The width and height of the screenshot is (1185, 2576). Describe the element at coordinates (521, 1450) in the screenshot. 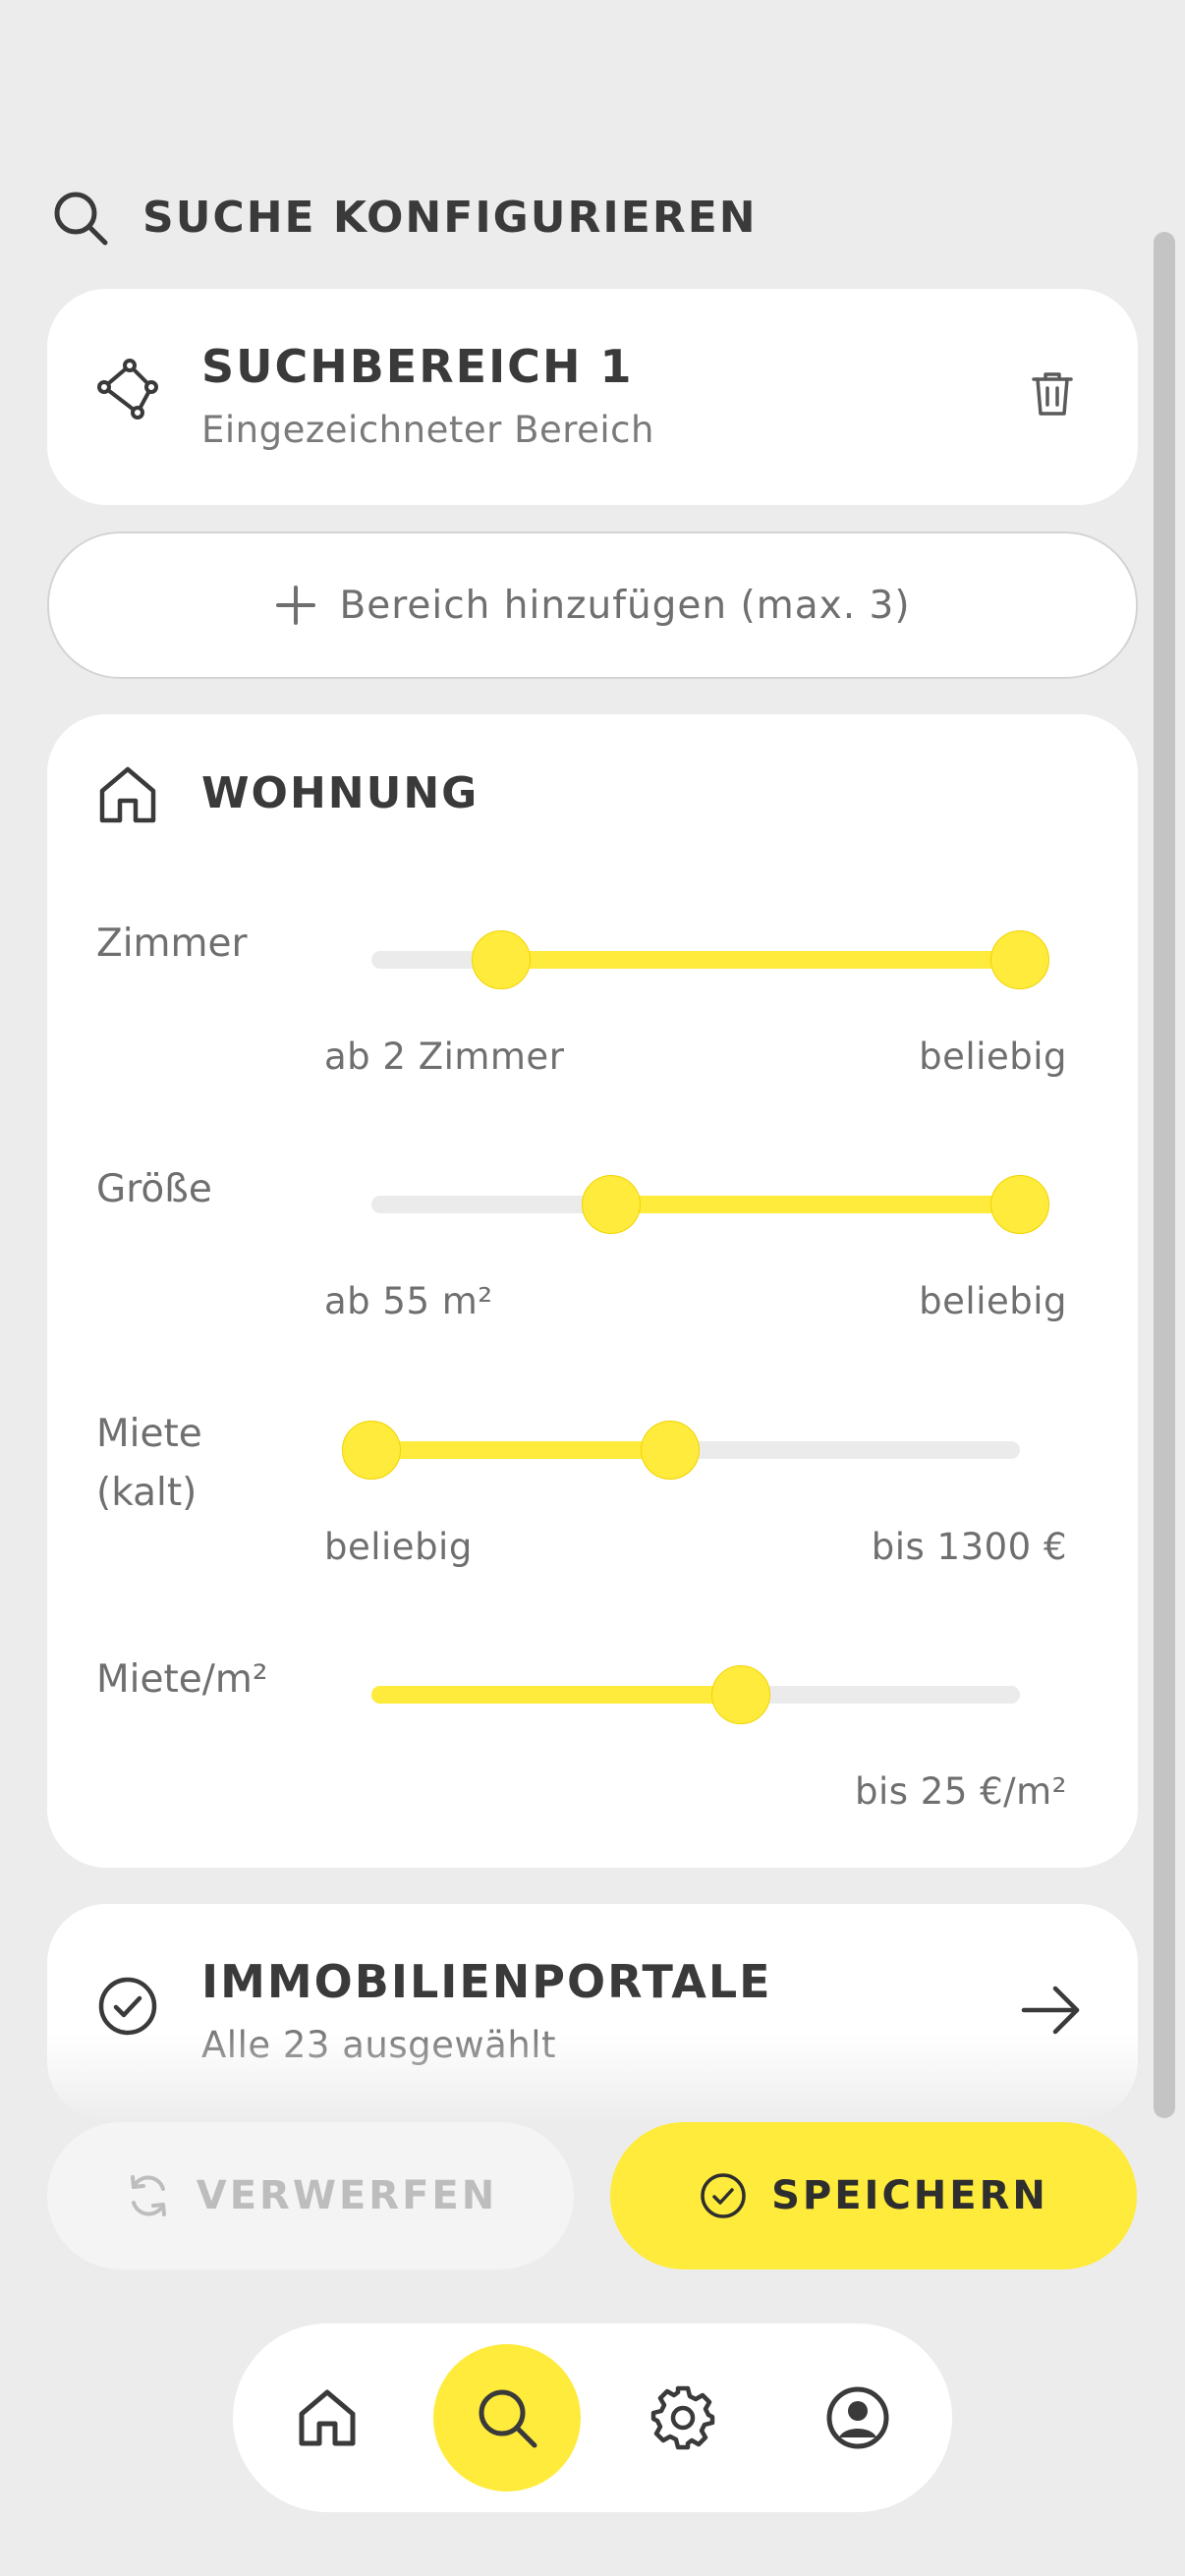

I see `rent-slider-fill` at that location.